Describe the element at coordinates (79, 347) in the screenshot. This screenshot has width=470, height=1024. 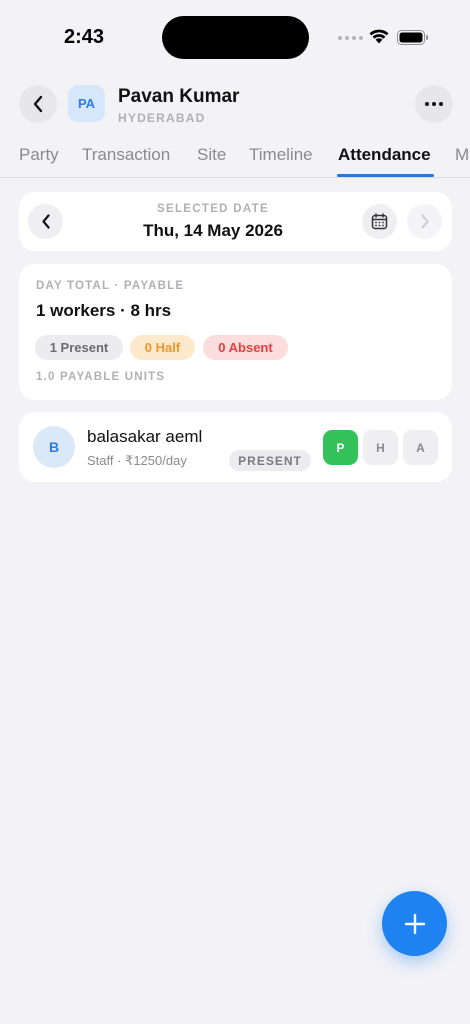
I see `present-count-badge: 1 Present` at that location.